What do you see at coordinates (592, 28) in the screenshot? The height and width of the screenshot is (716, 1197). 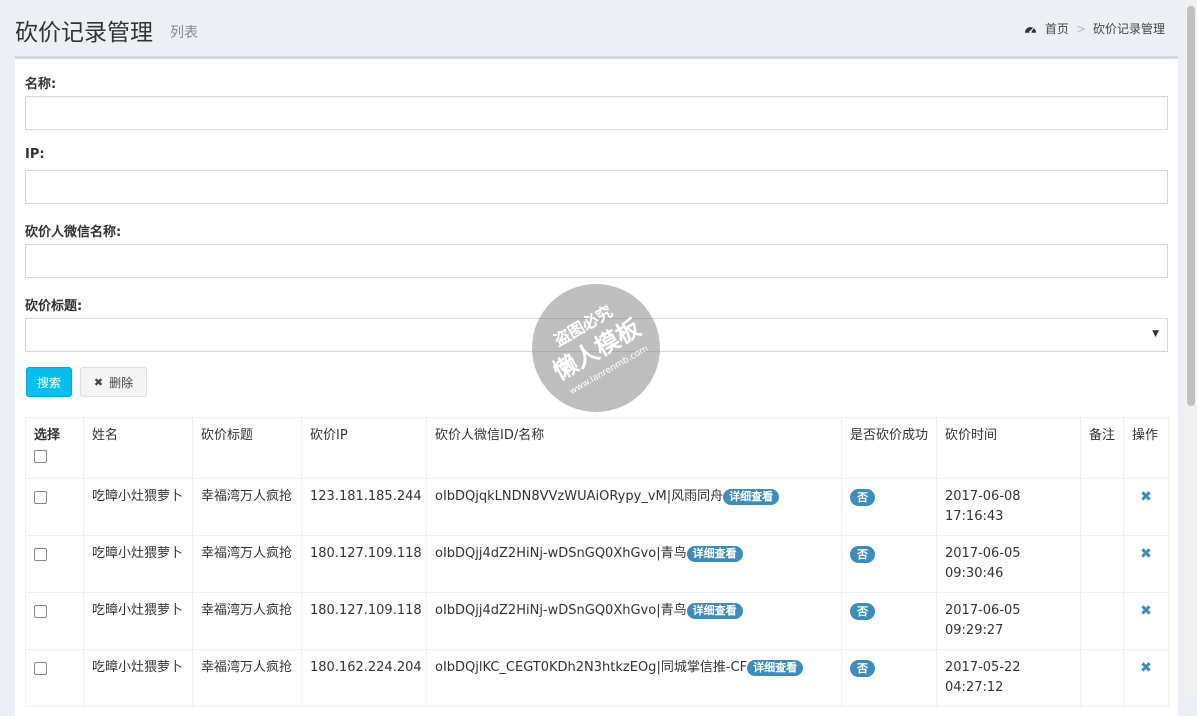 I see `content-header: 砍价记录管理 列表 首页 > 砍价记录管理` at bounding box center [592, 28].